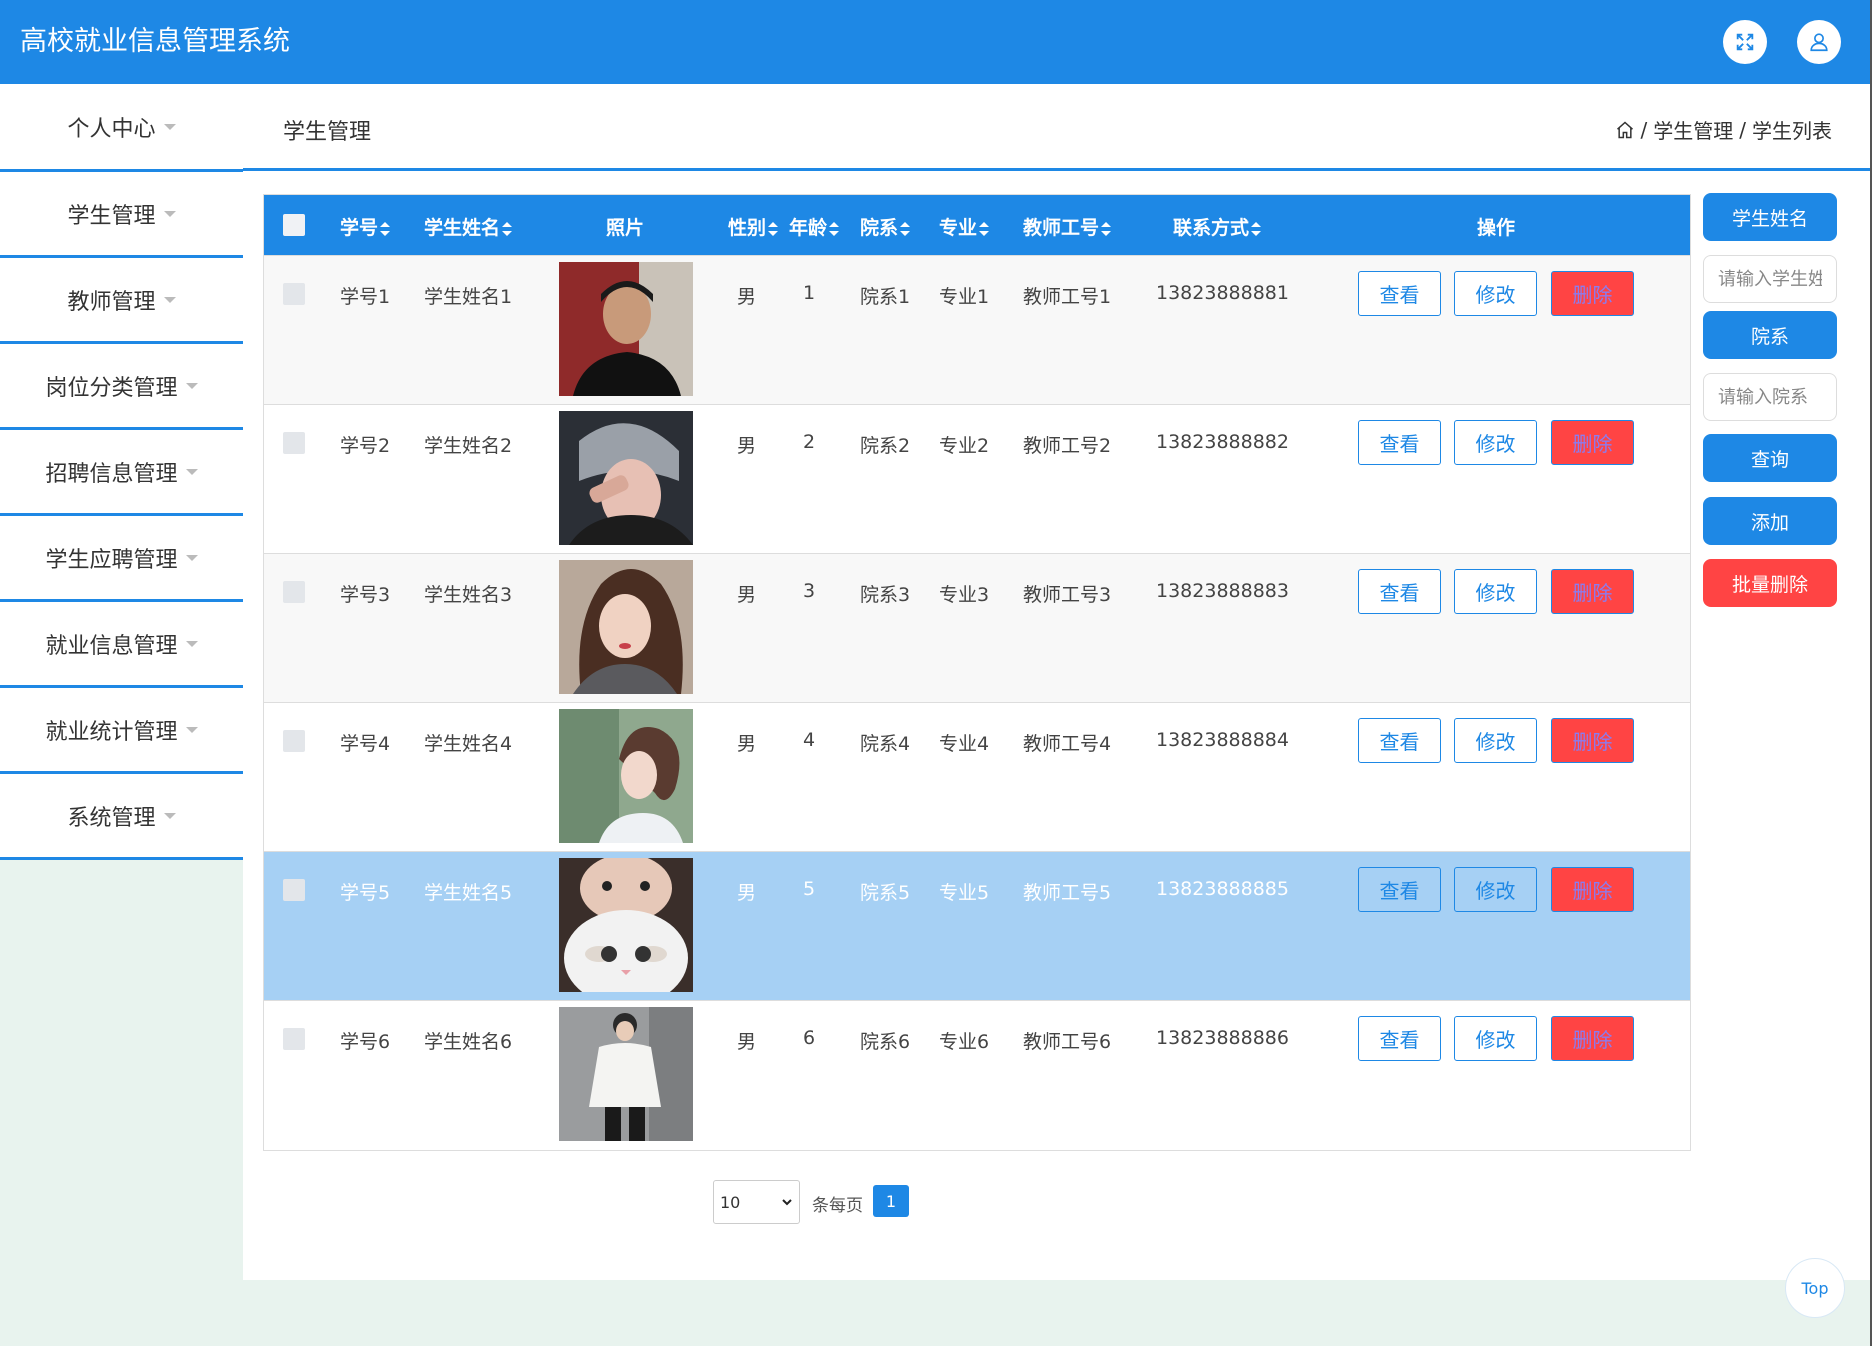 Image resolution: width=1872 pixels, height=1346 pixels. Describe the element at coordinates (809, 889) in the screenshot. I see `cell-age: 5` at that location.